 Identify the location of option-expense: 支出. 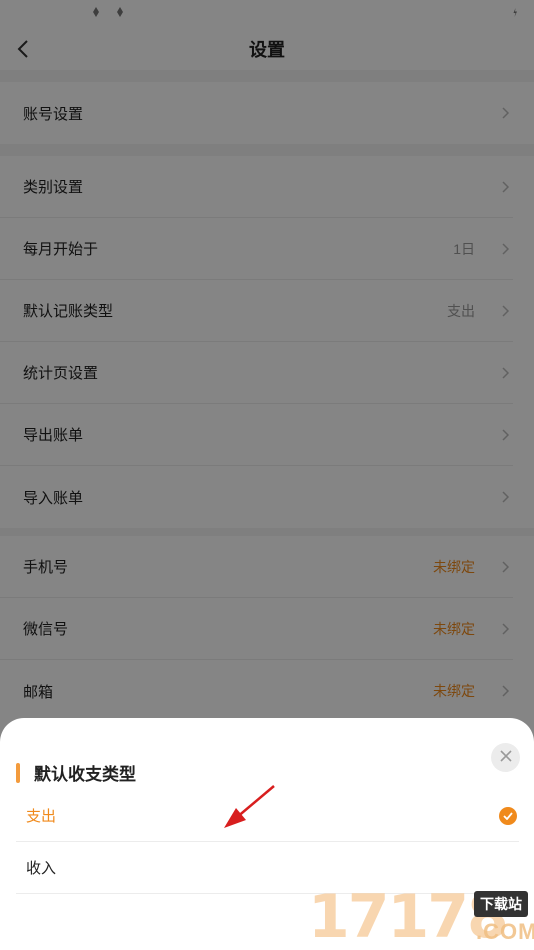
(267, 816).